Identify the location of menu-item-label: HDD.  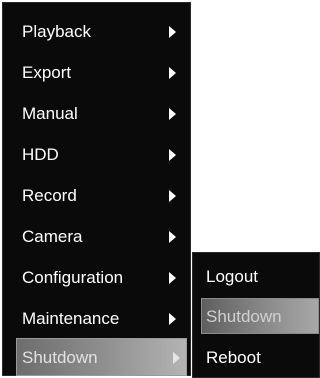
(40, 154).